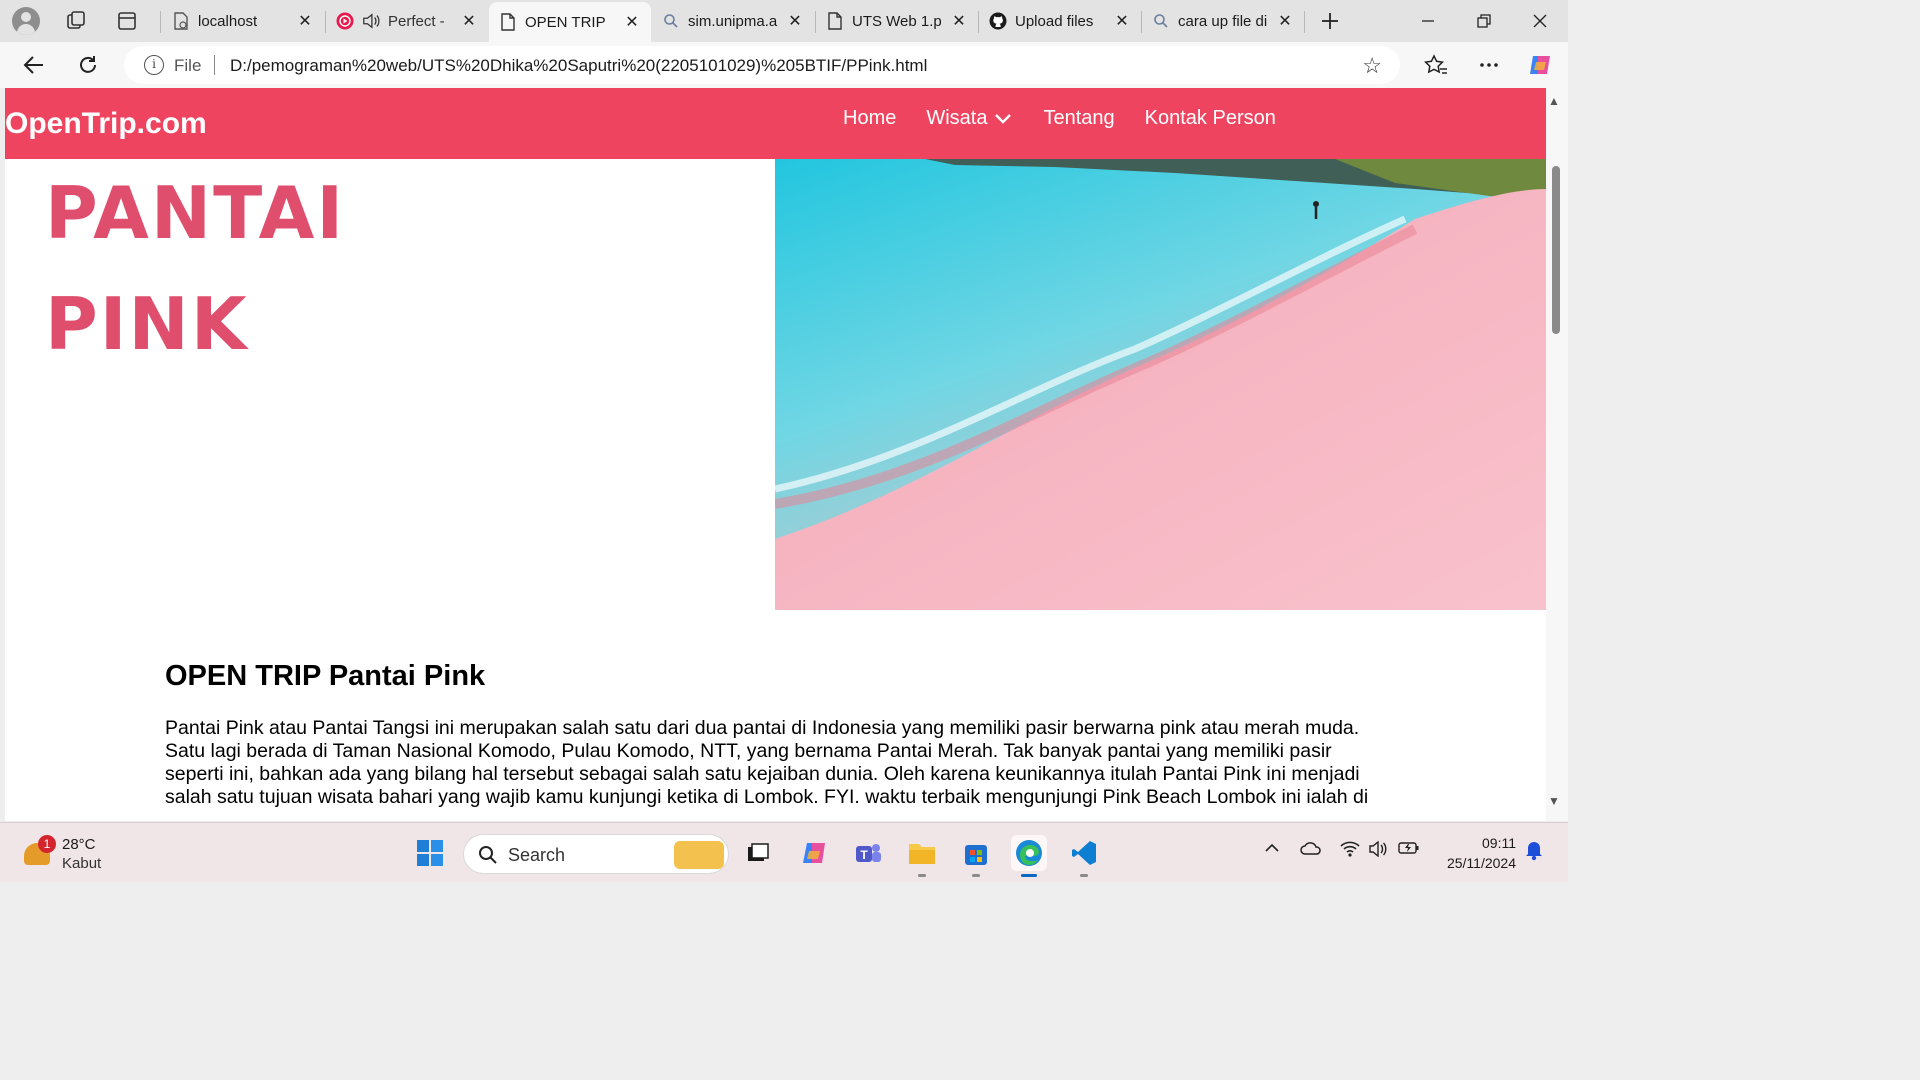  I want to click on restore-icon, so click(1484, 21).